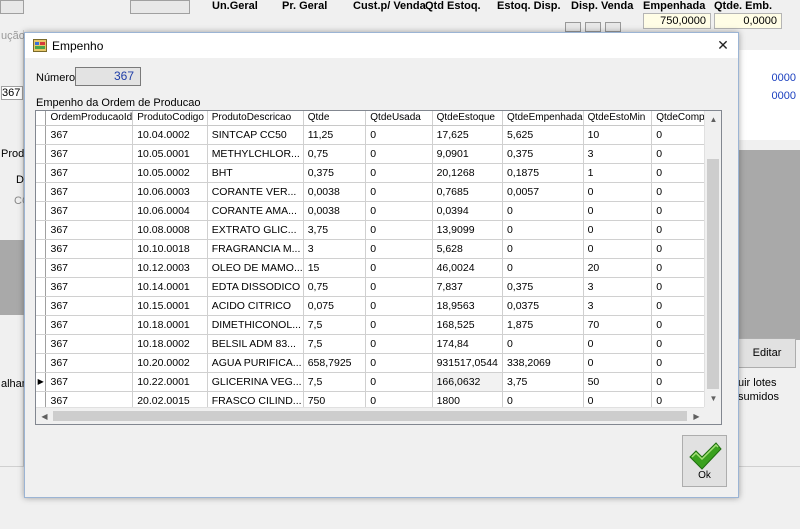 The width and height of the screenshot is (800, 529). Describe the element at coordinates (335, 306) in the screenshot. I see `table-cell: 0,075` at that location.